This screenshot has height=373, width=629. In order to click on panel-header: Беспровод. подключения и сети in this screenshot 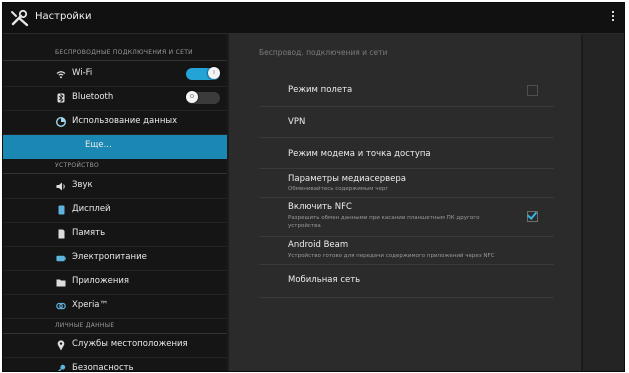, I will do `click(323, 52)`.